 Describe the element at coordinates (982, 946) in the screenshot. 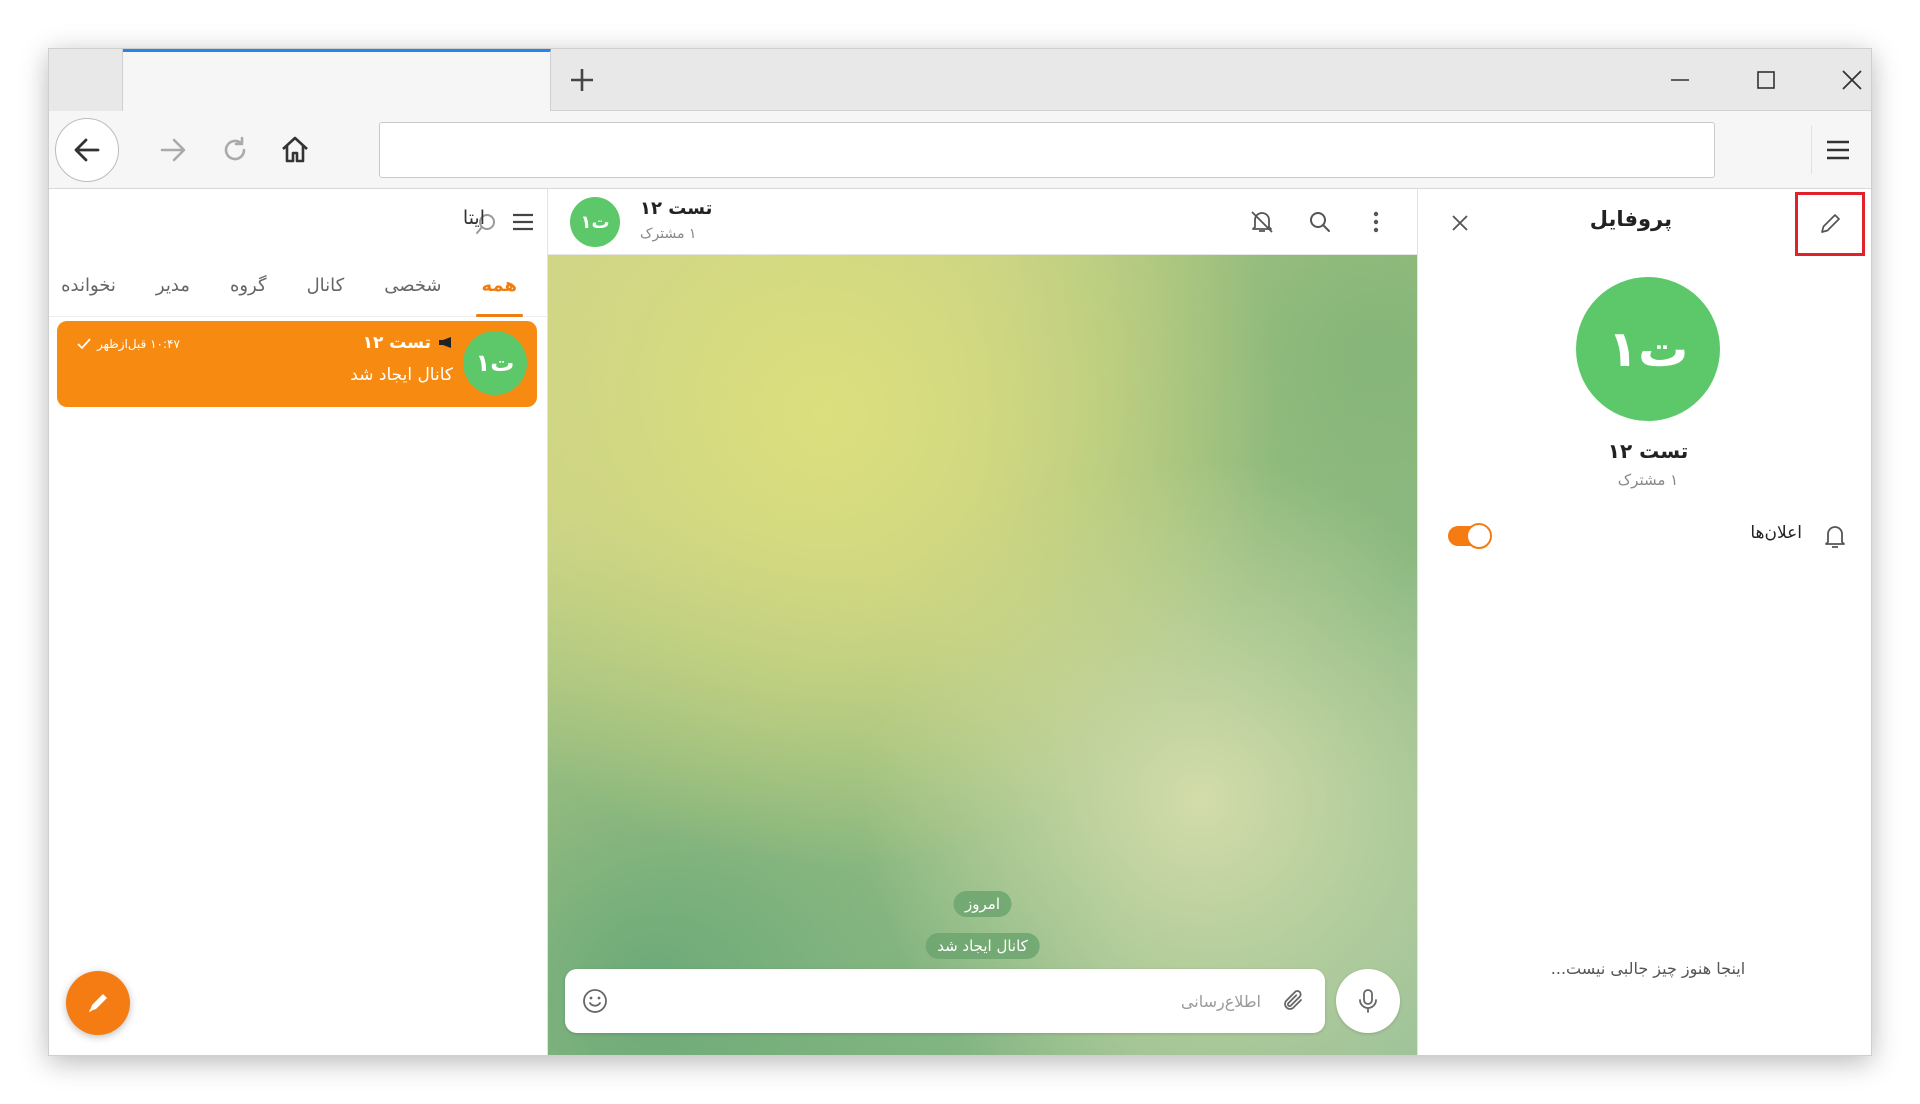

I see `service-message: کانال ایجاد شد` at that location.